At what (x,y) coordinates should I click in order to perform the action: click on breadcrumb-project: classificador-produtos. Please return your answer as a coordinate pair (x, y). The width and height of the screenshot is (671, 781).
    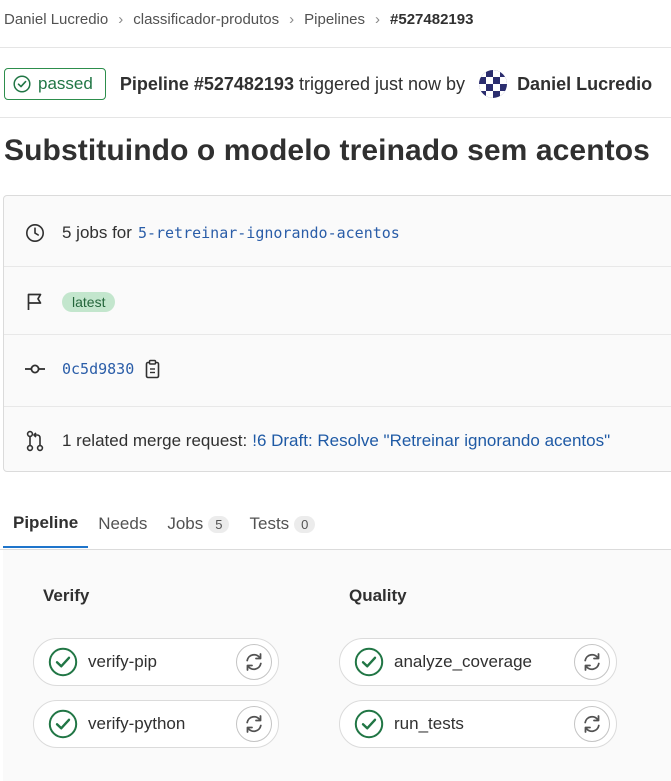
    Looking at the image, I should click on (206, 19).